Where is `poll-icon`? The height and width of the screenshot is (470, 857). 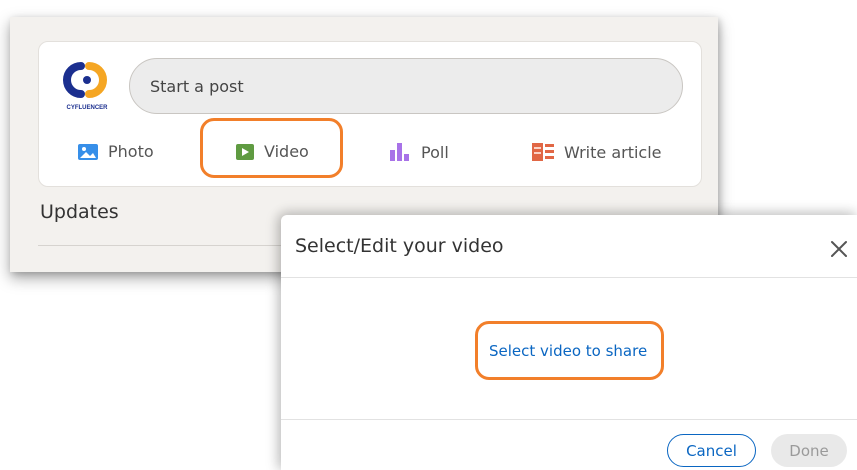
poll-icon is located at coordinates (399, 152).